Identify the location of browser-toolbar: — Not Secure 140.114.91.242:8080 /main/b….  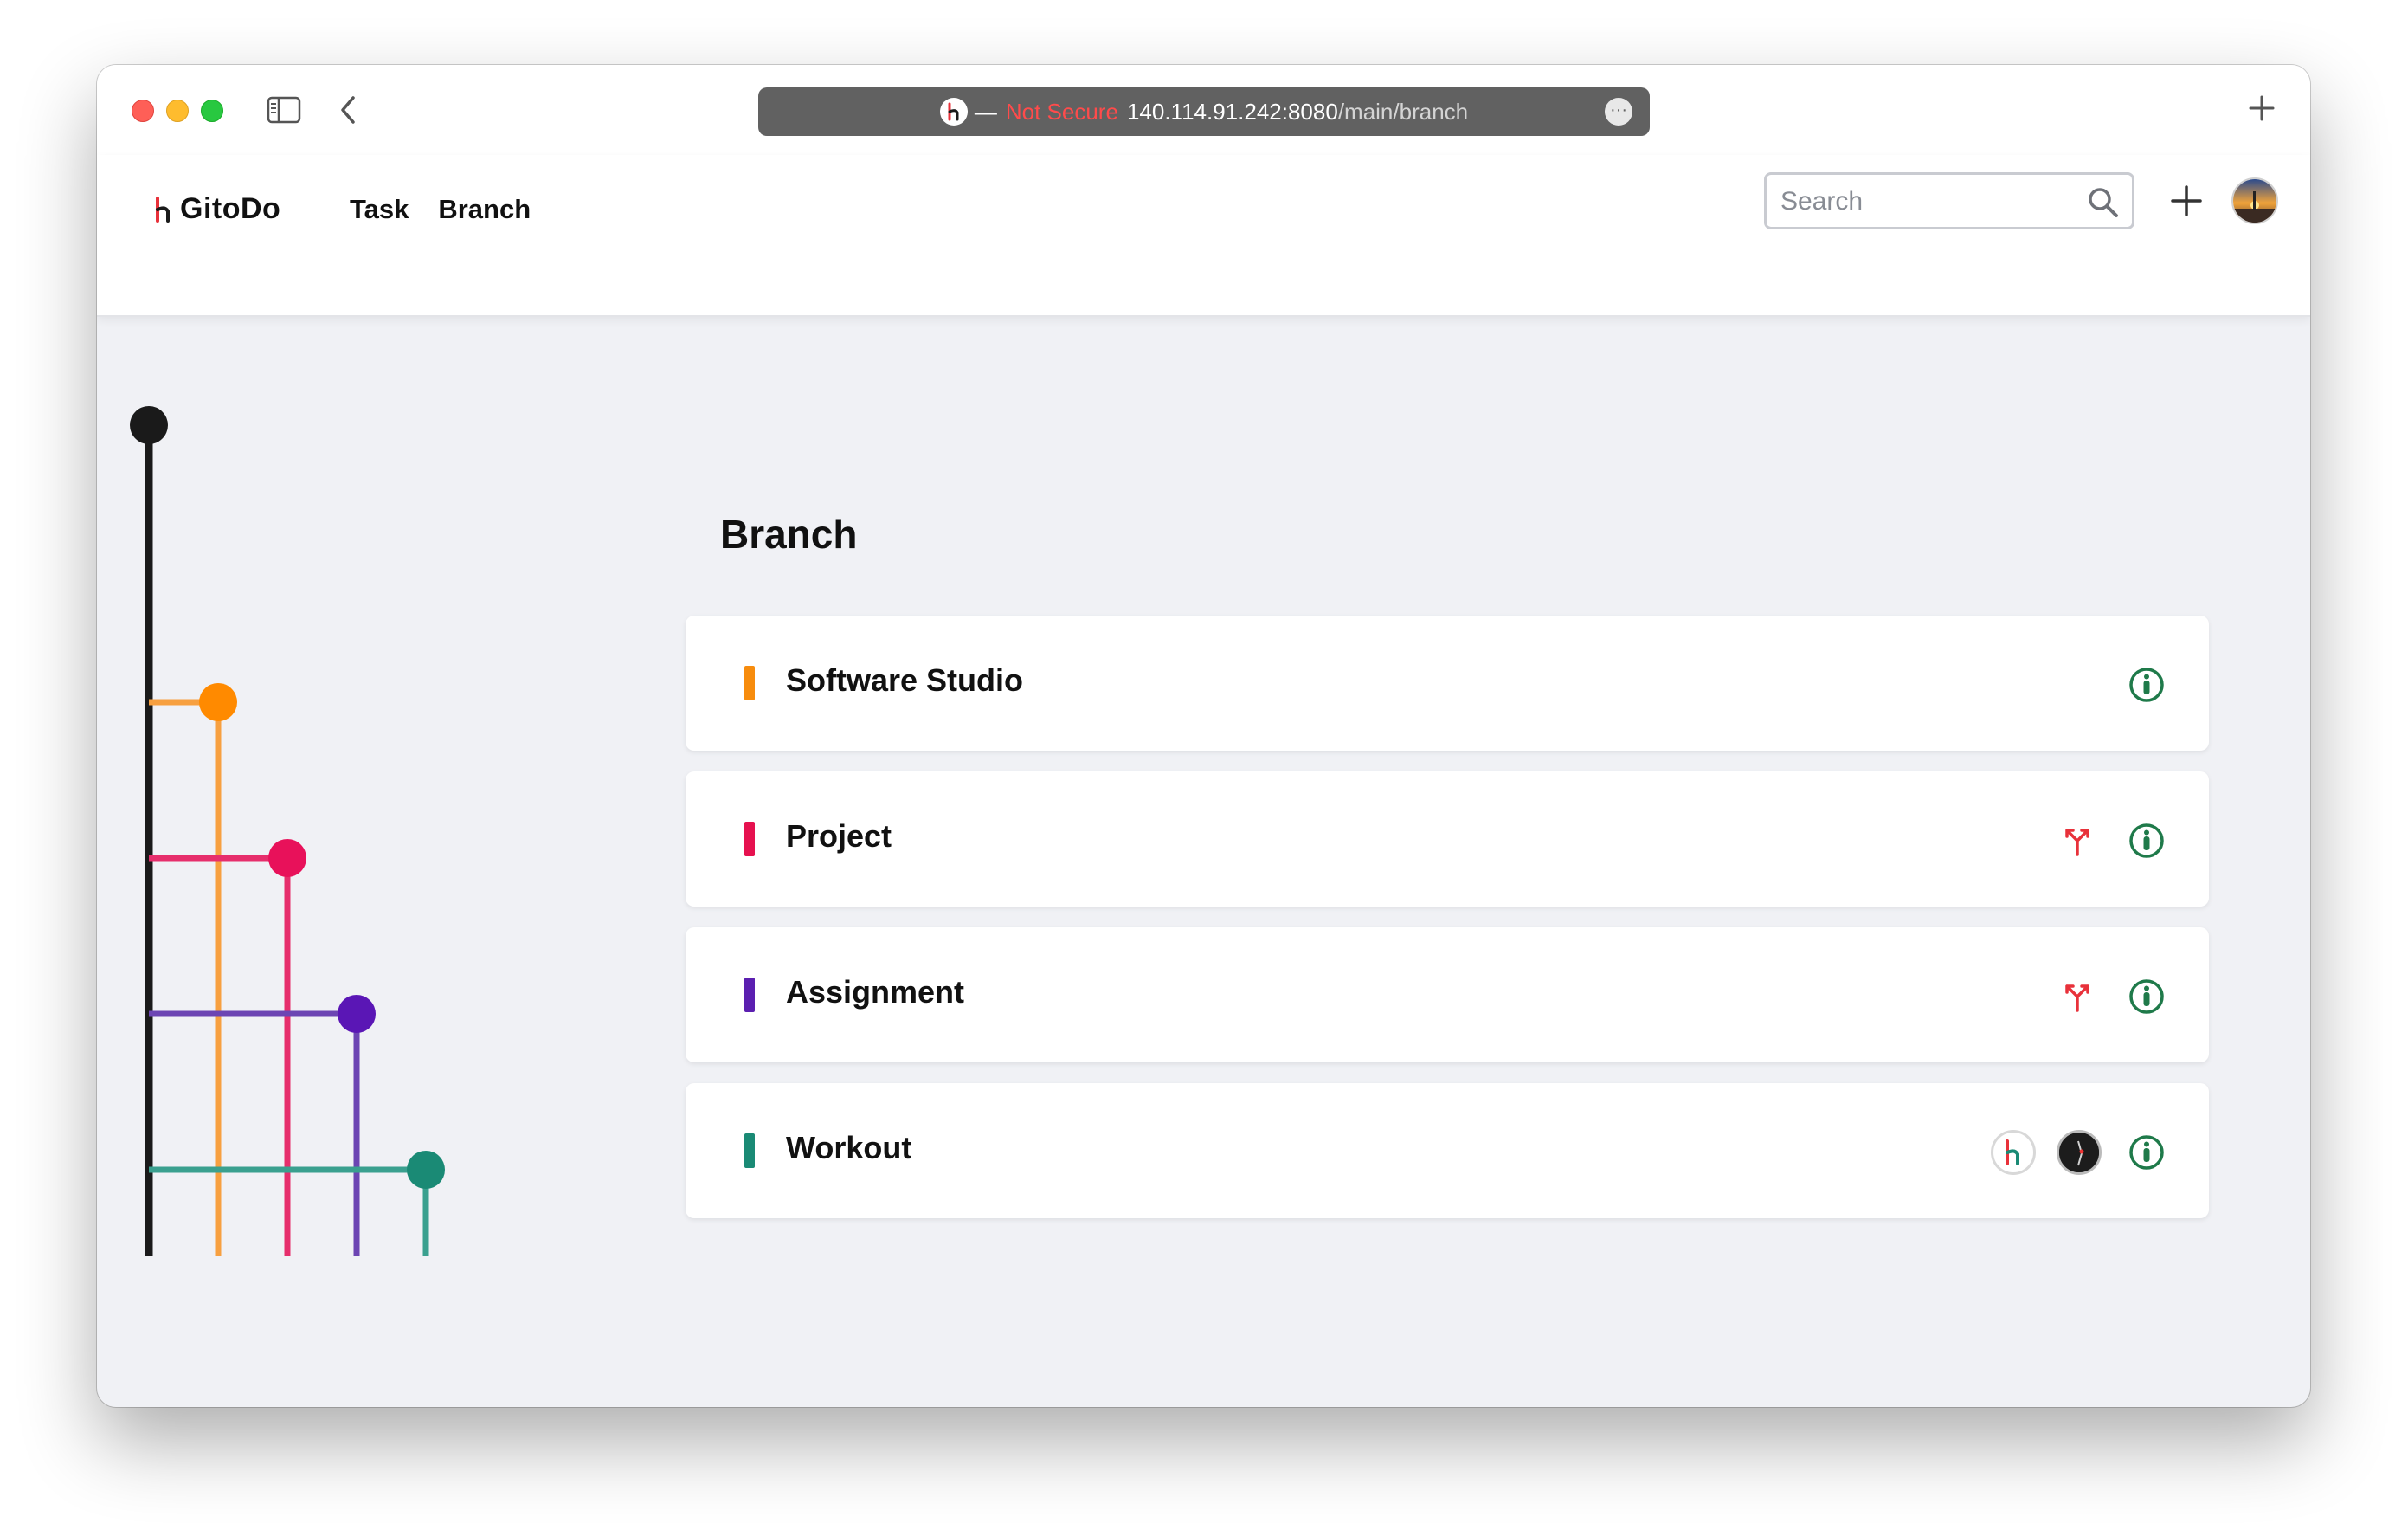
(1203, 110).